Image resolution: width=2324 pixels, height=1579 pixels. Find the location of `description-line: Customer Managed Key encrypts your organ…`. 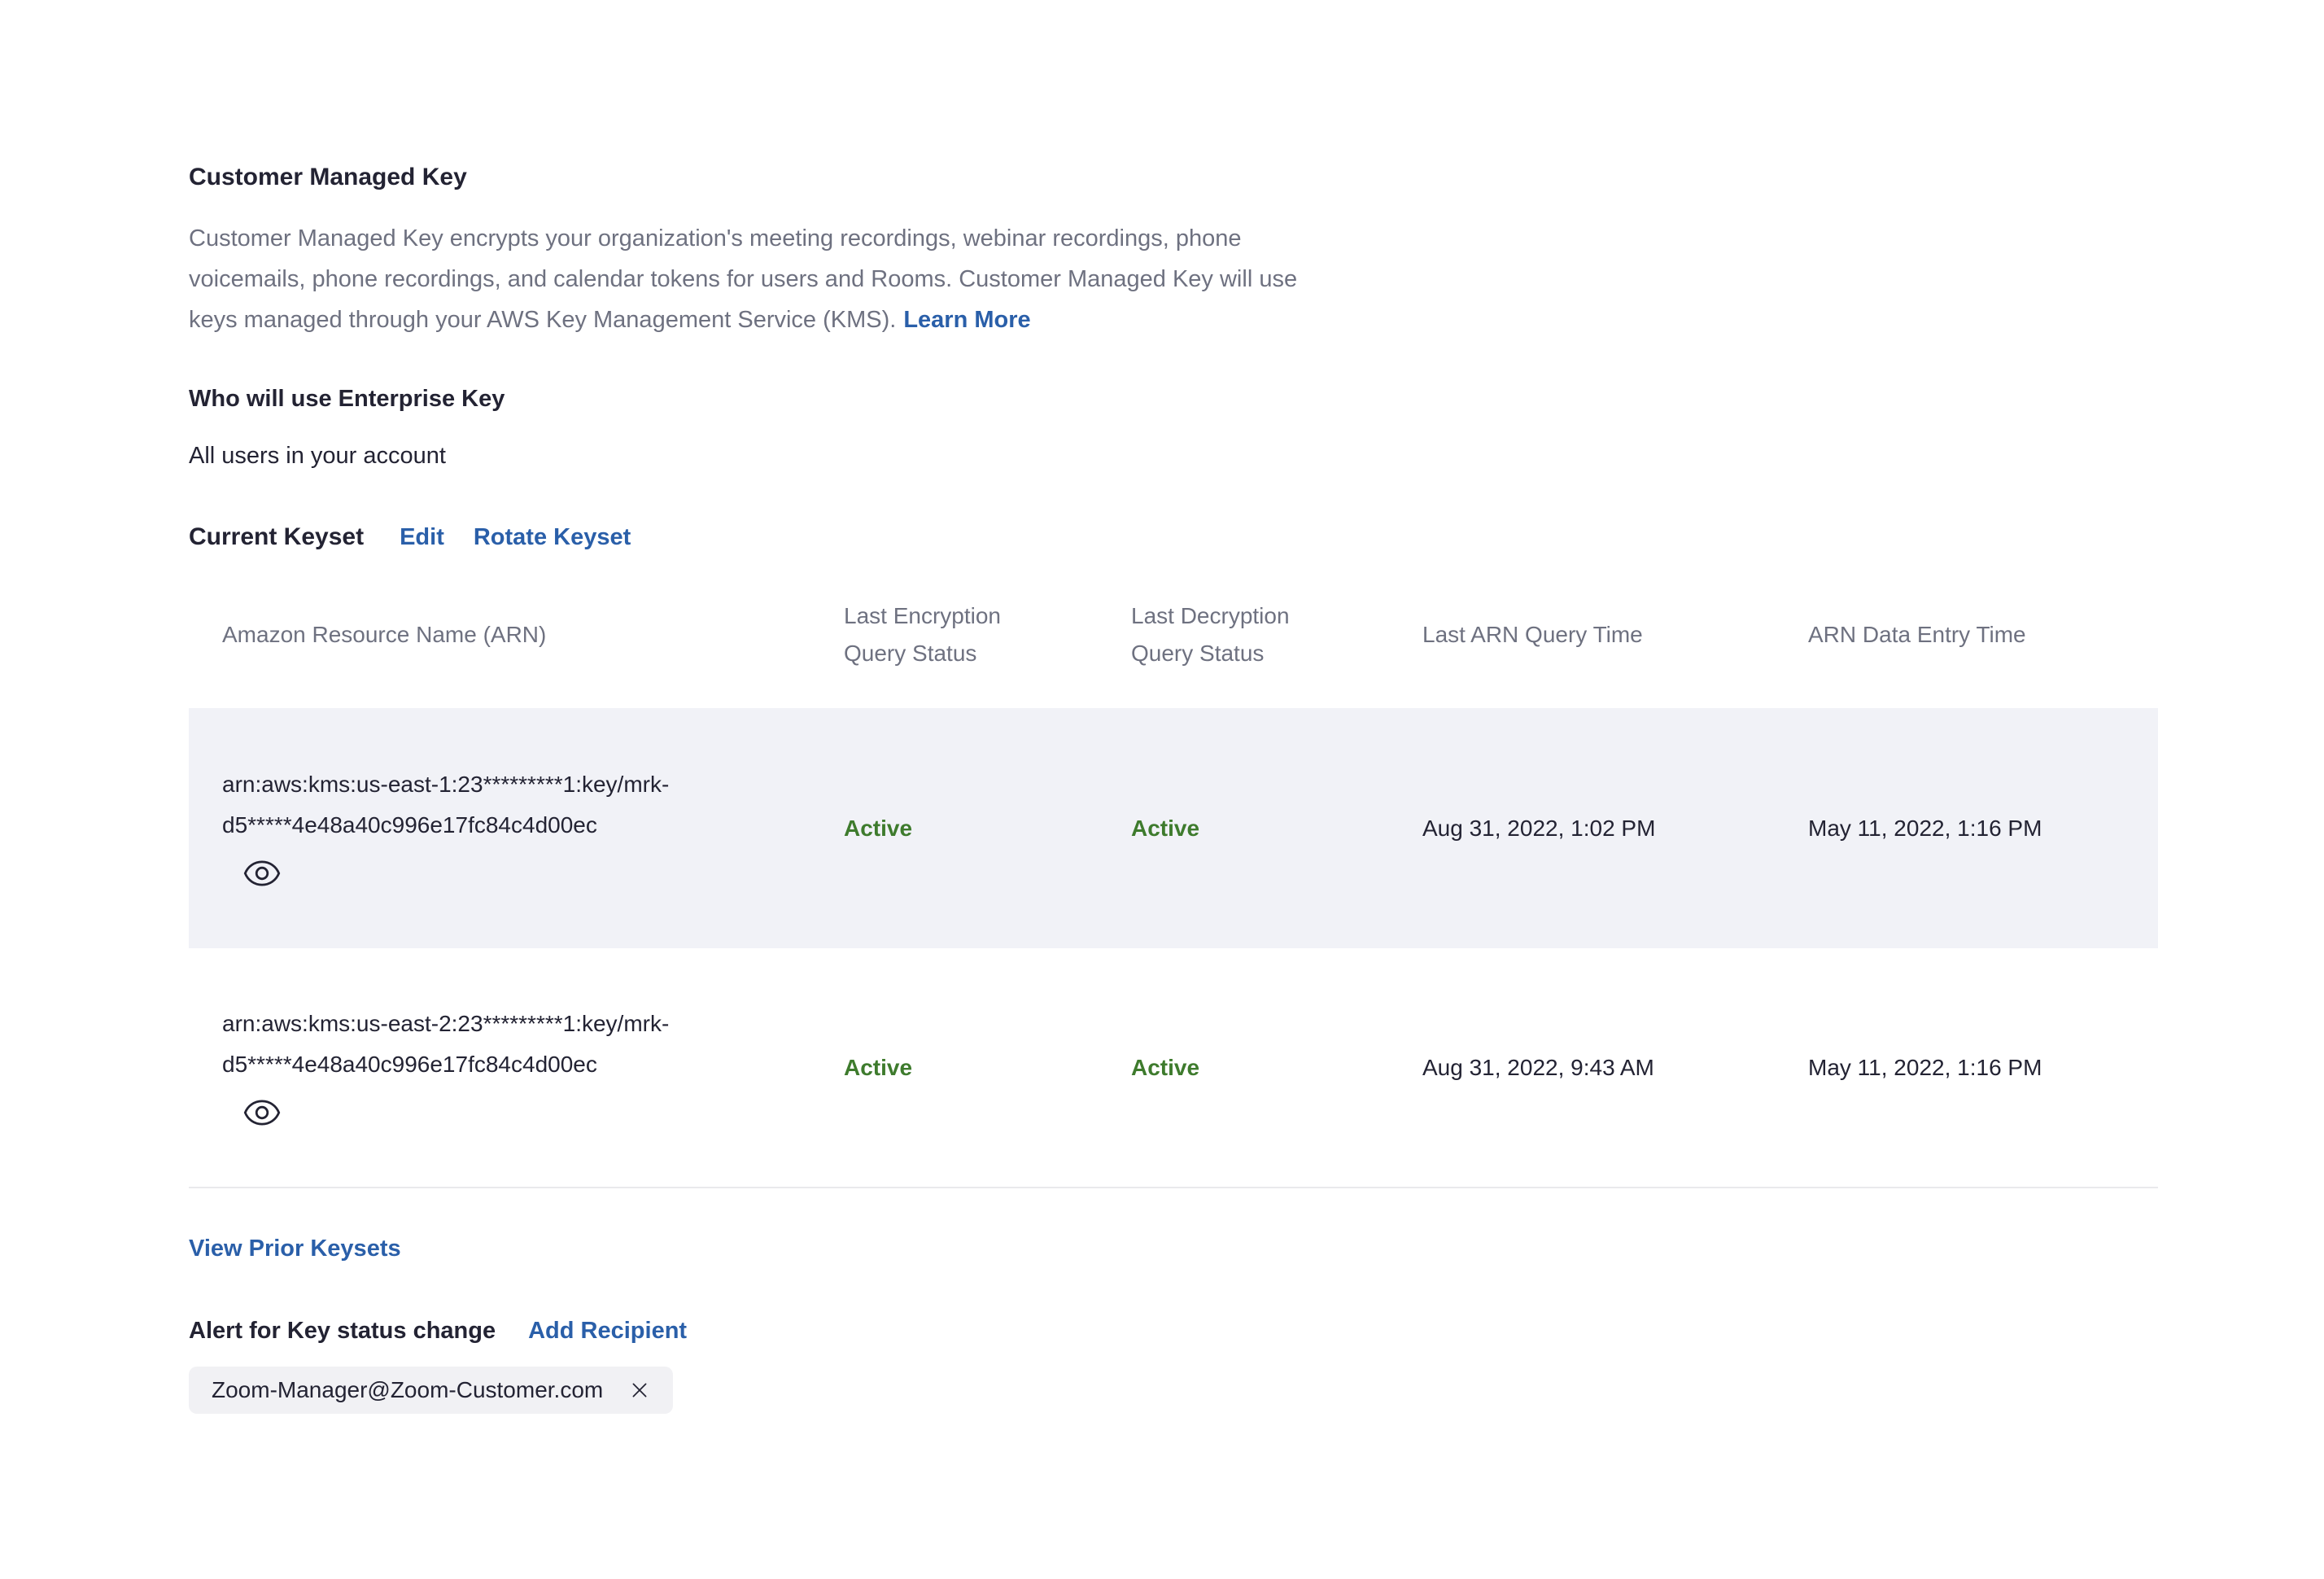

description-line: Customer Managed Key encrypts your organ… is located at coordinates (715, 238).